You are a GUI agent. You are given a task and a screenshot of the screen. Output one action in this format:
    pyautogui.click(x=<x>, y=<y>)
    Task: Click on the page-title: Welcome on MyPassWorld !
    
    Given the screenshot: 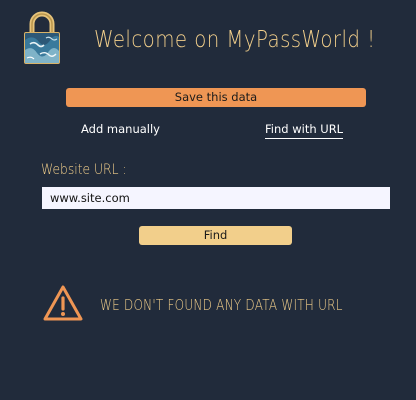 What is the action you would take?
    pyautogui.click(x=235, y=40)
    